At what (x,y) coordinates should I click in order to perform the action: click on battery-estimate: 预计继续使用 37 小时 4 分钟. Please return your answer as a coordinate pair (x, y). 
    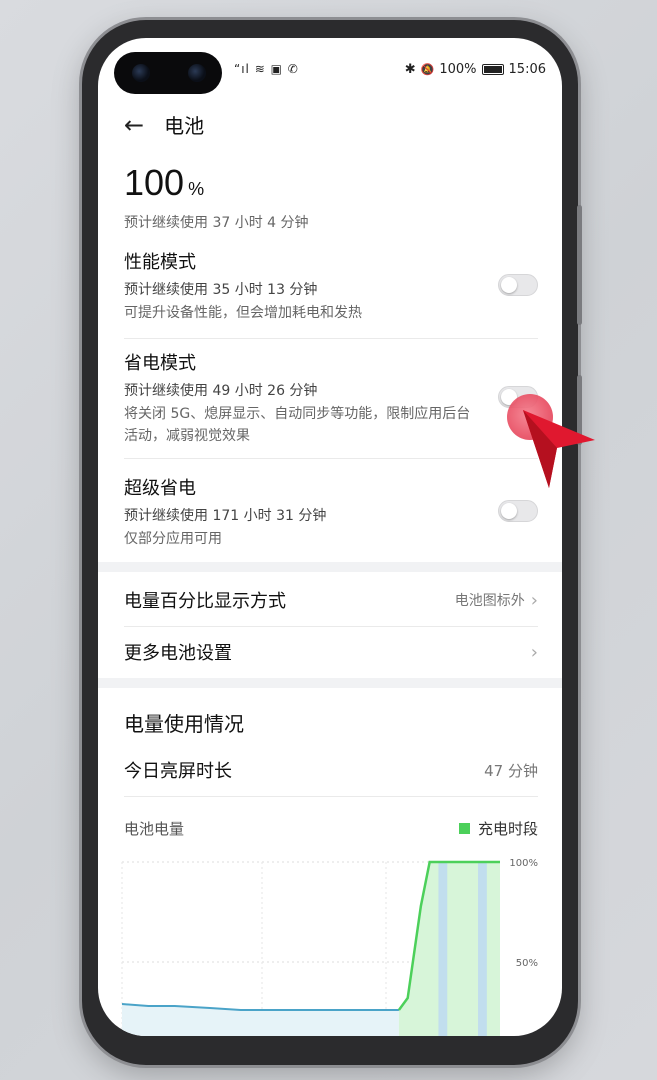
    Looking at the image, I should click on (216, 223).